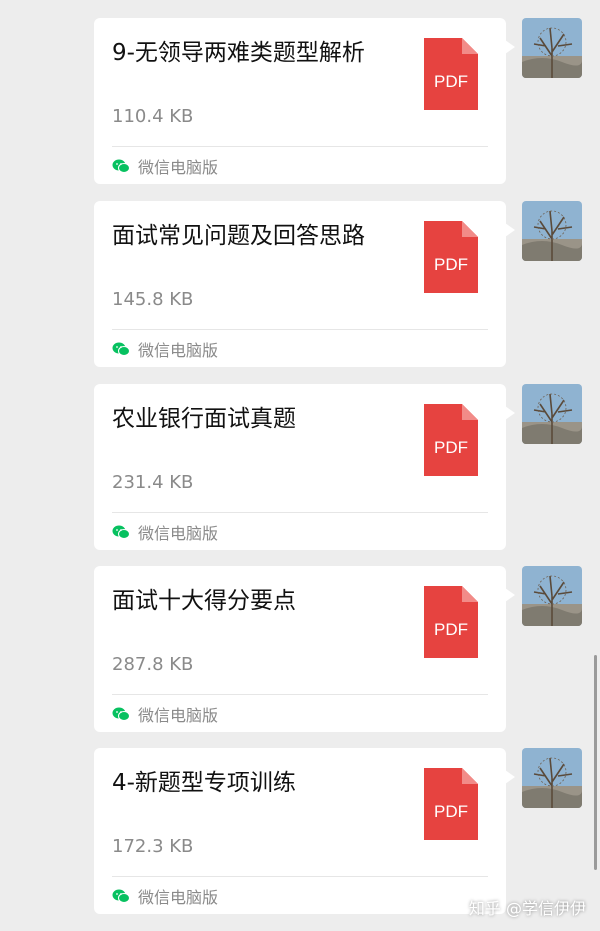  What do you see at coordinates (153, 116) in the screenshot?
I see `file-size: 110.4 KB` at bounding box center [153, 116].